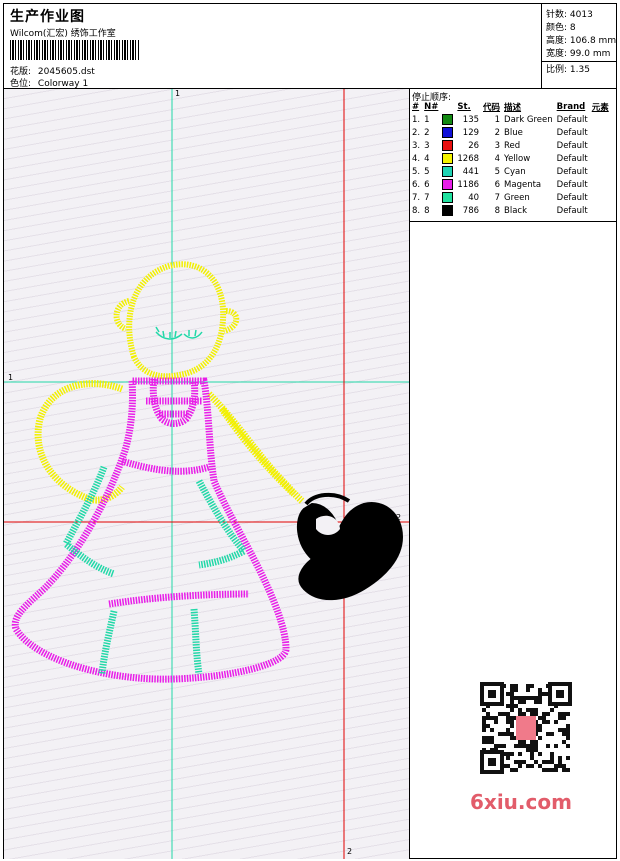 This screenshot has height=861, width=620. Describe the element at coordinates (468, 184) in the screenshot. I see `cell-st: 1186` at that location.